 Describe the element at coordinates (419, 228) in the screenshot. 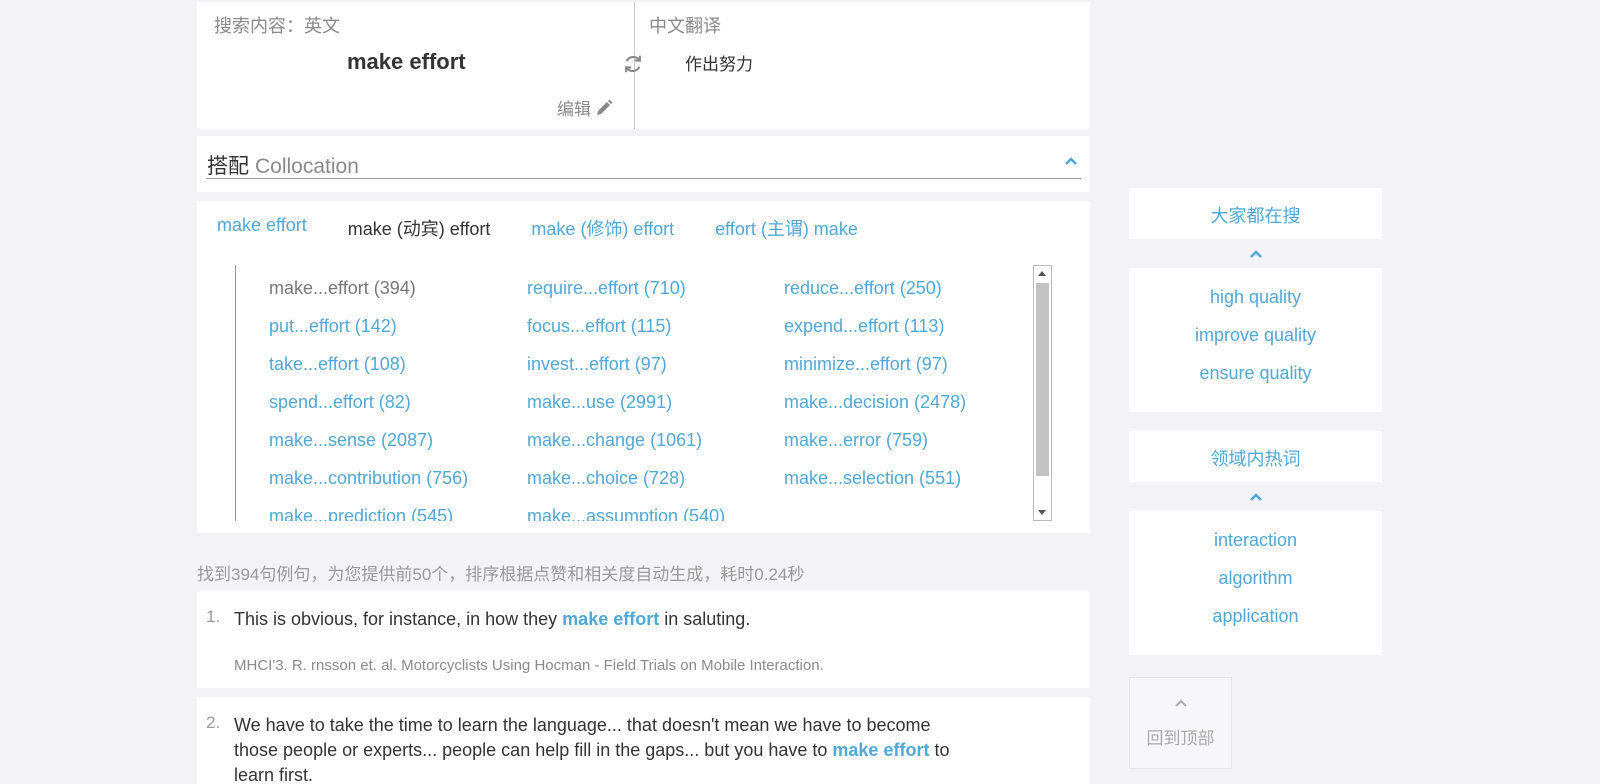

I see `tab-verb-object: make (动宾) effort` at that location.